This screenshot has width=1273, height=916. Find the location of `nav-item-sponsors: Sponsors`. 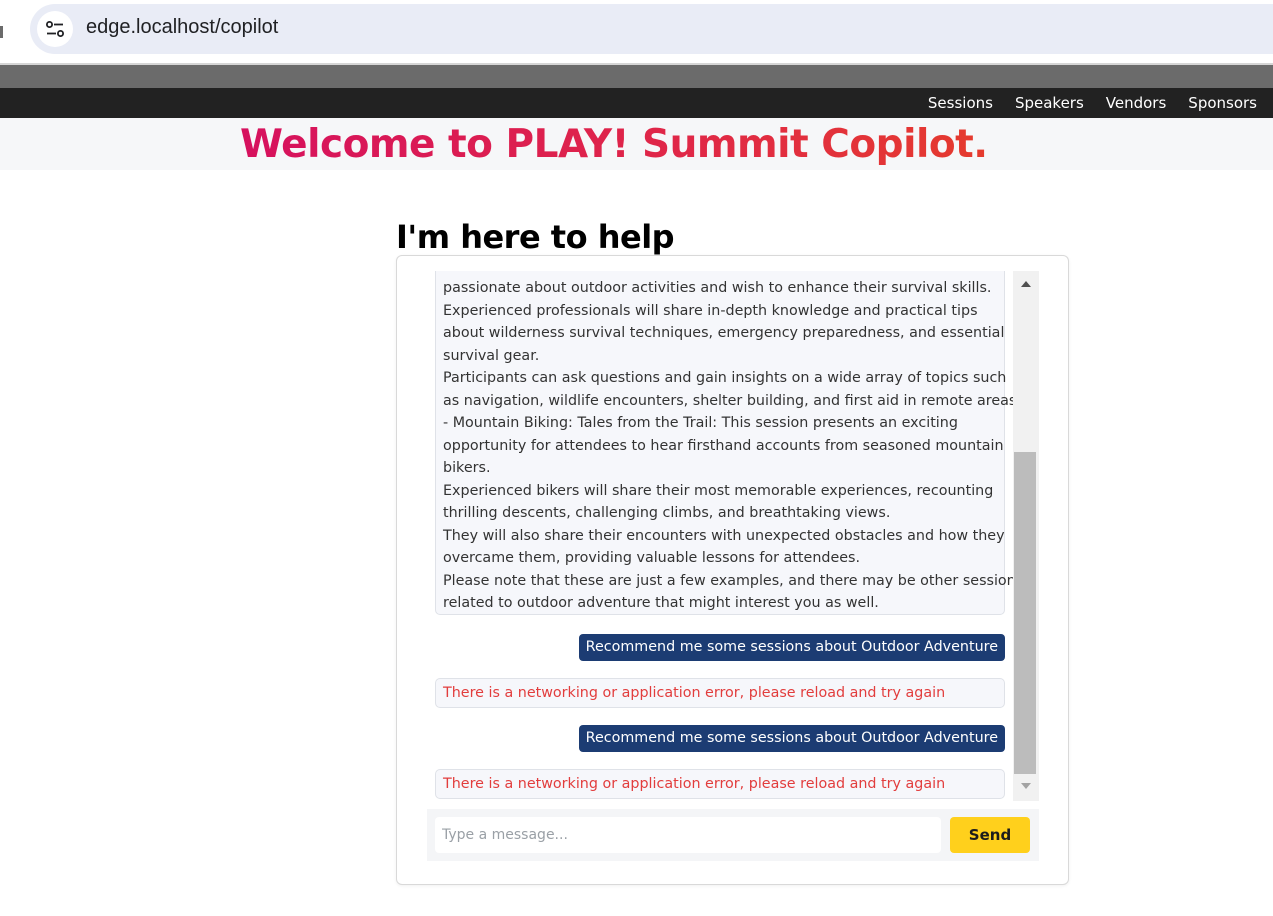

nav-item-sponsors: Sponsors is located at coordinates (1222, 103).